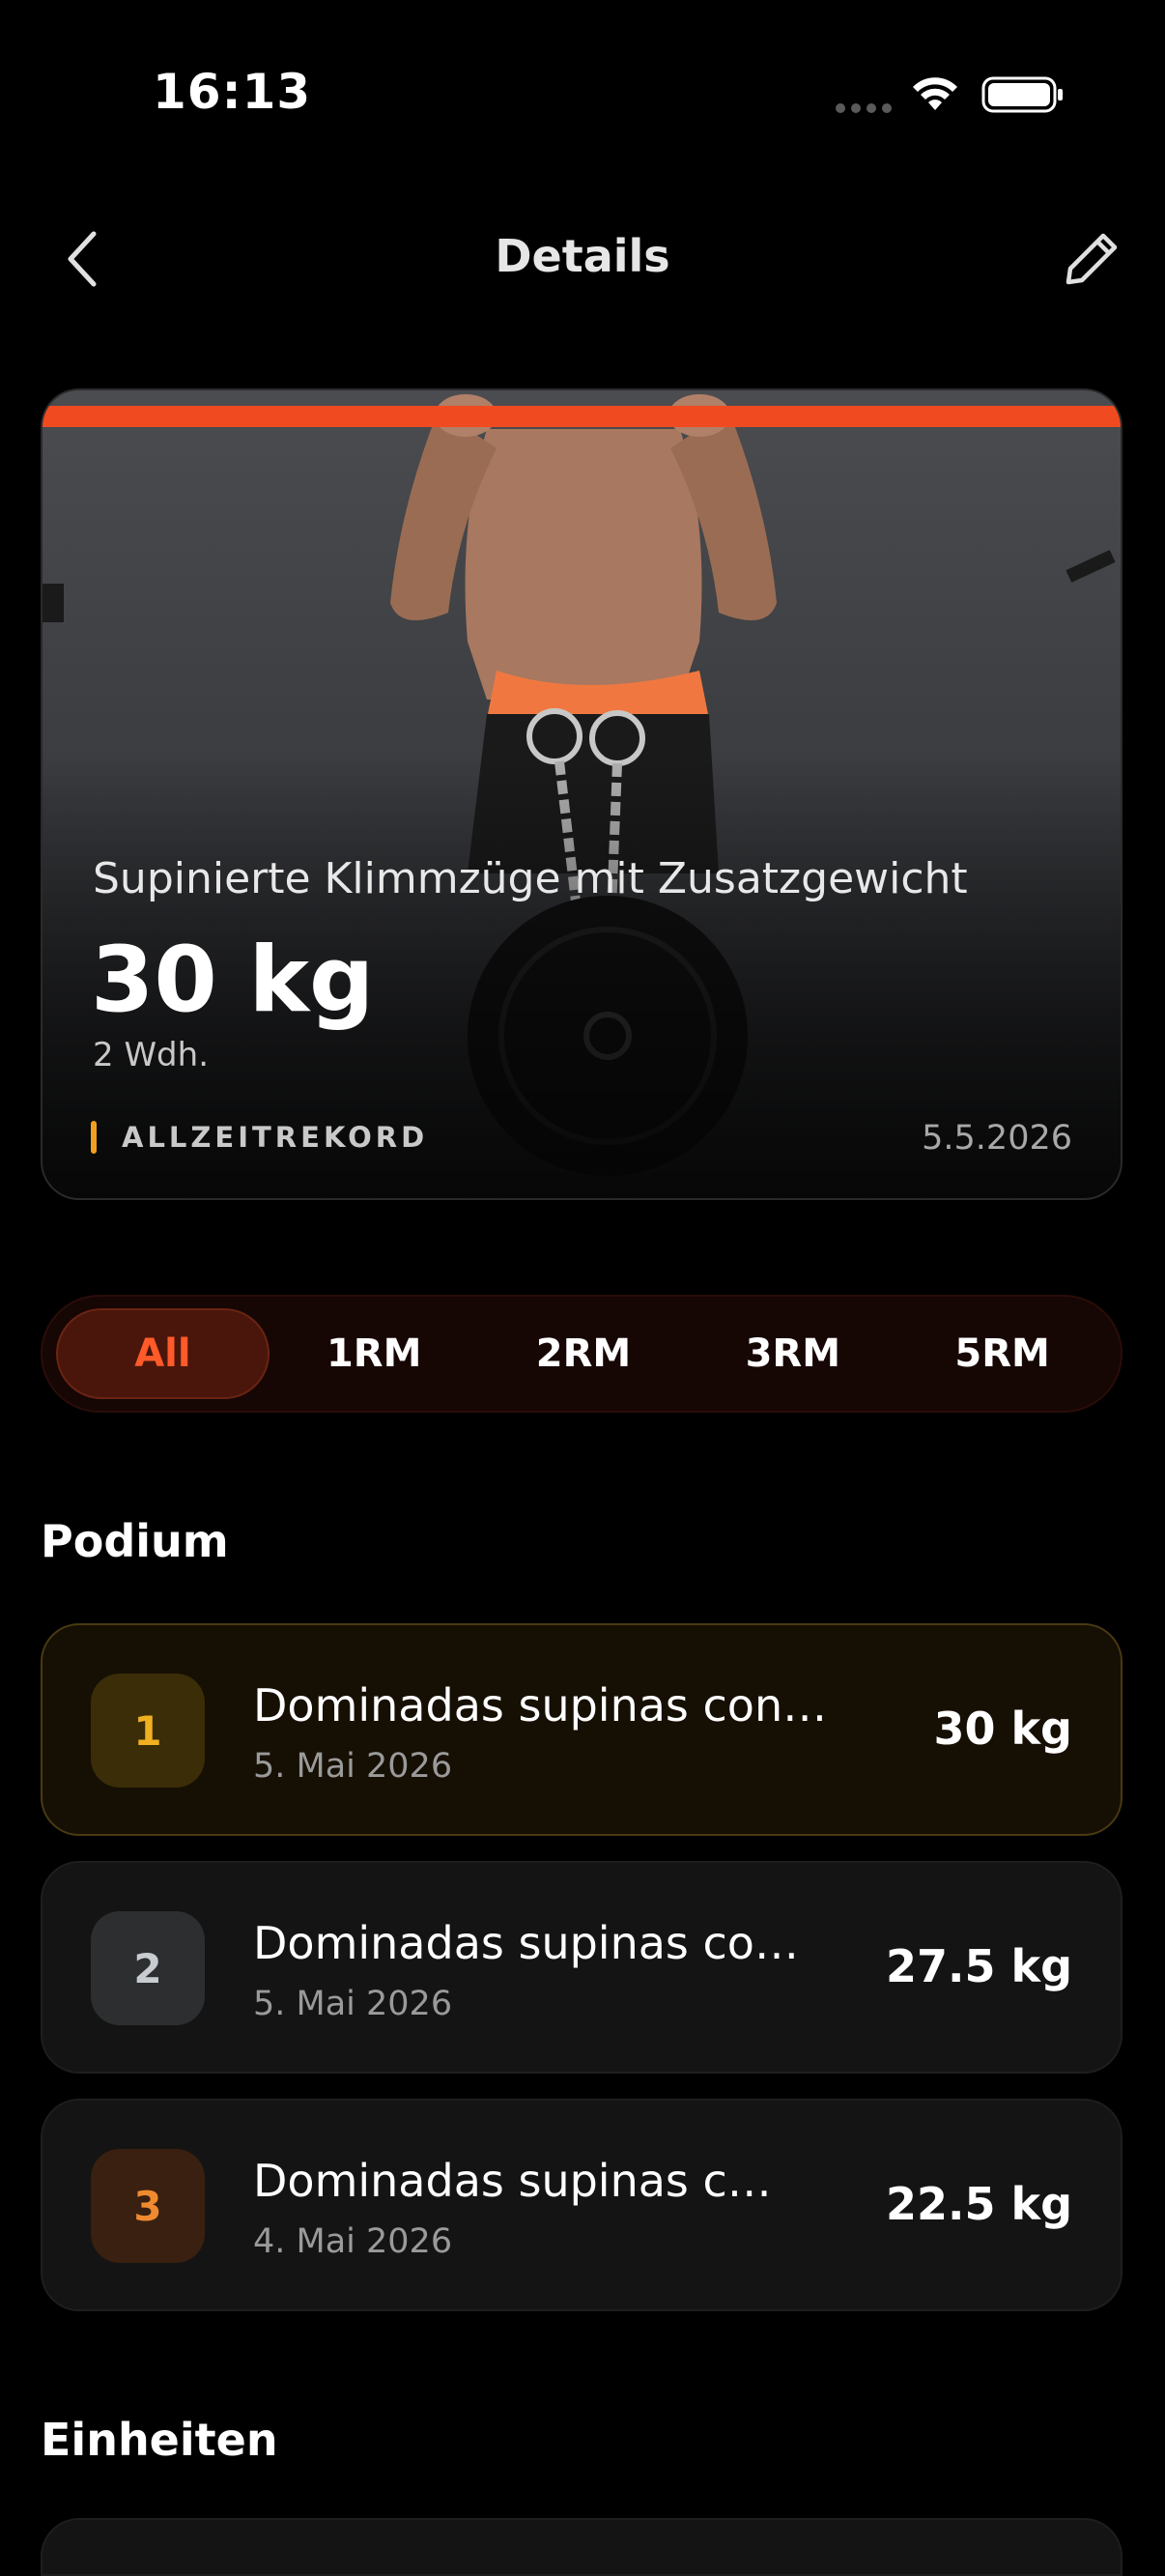 The height and width of the screenshot is (2576, 1165). I want to click on podium-title: Podium, so click(135, 1541).